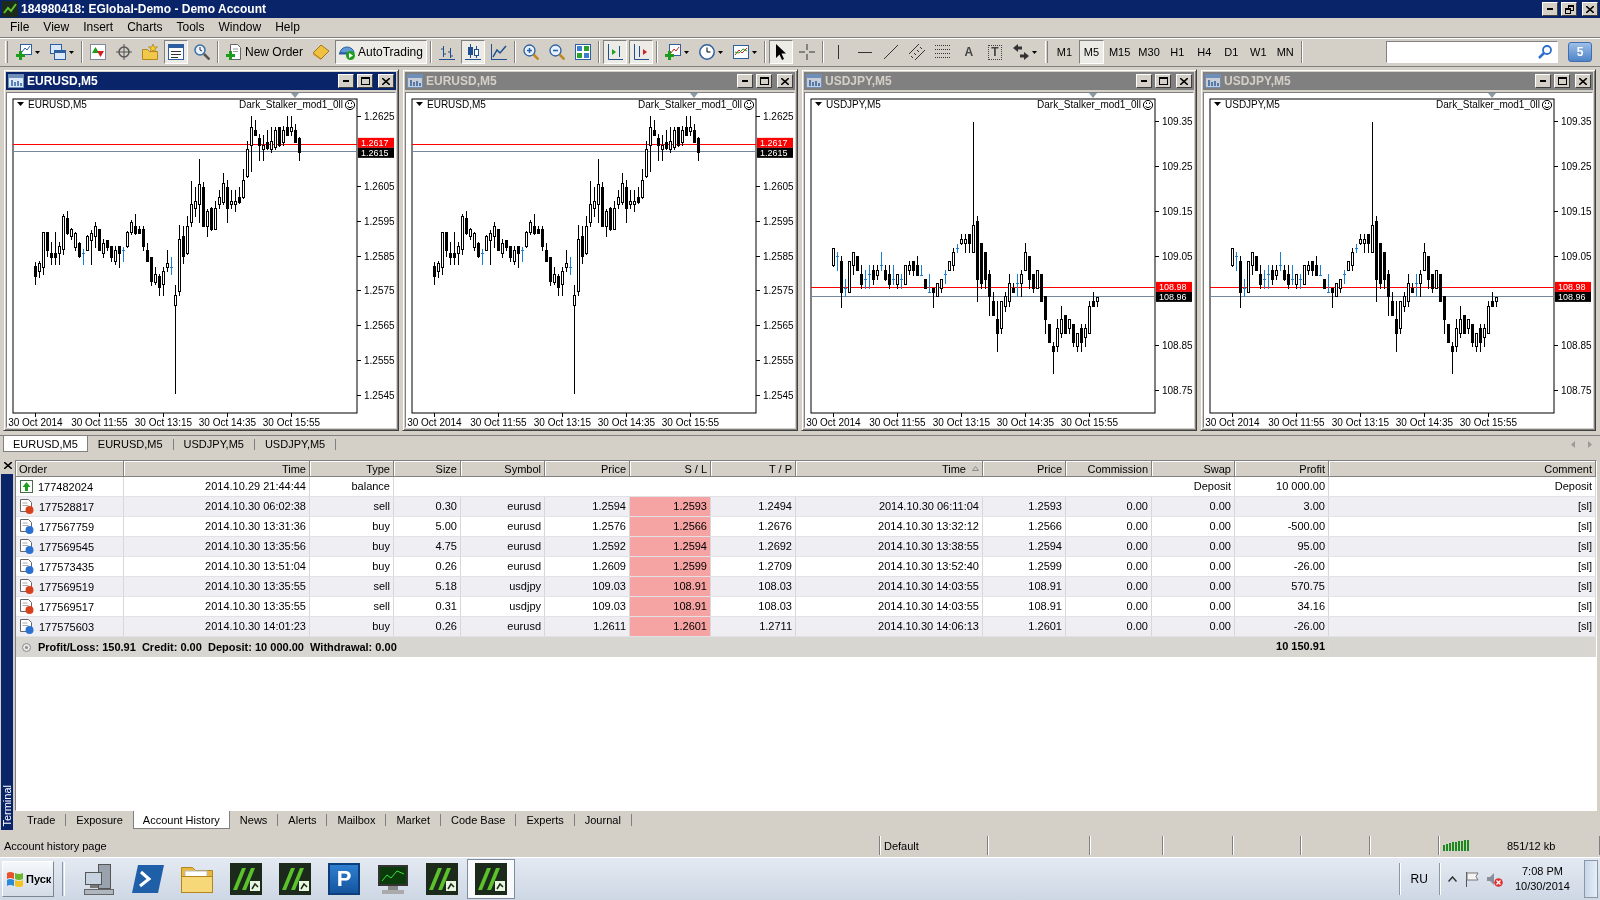 The image size is (1600, 900). I want to click on column-header: S / L, so click(670, 469).